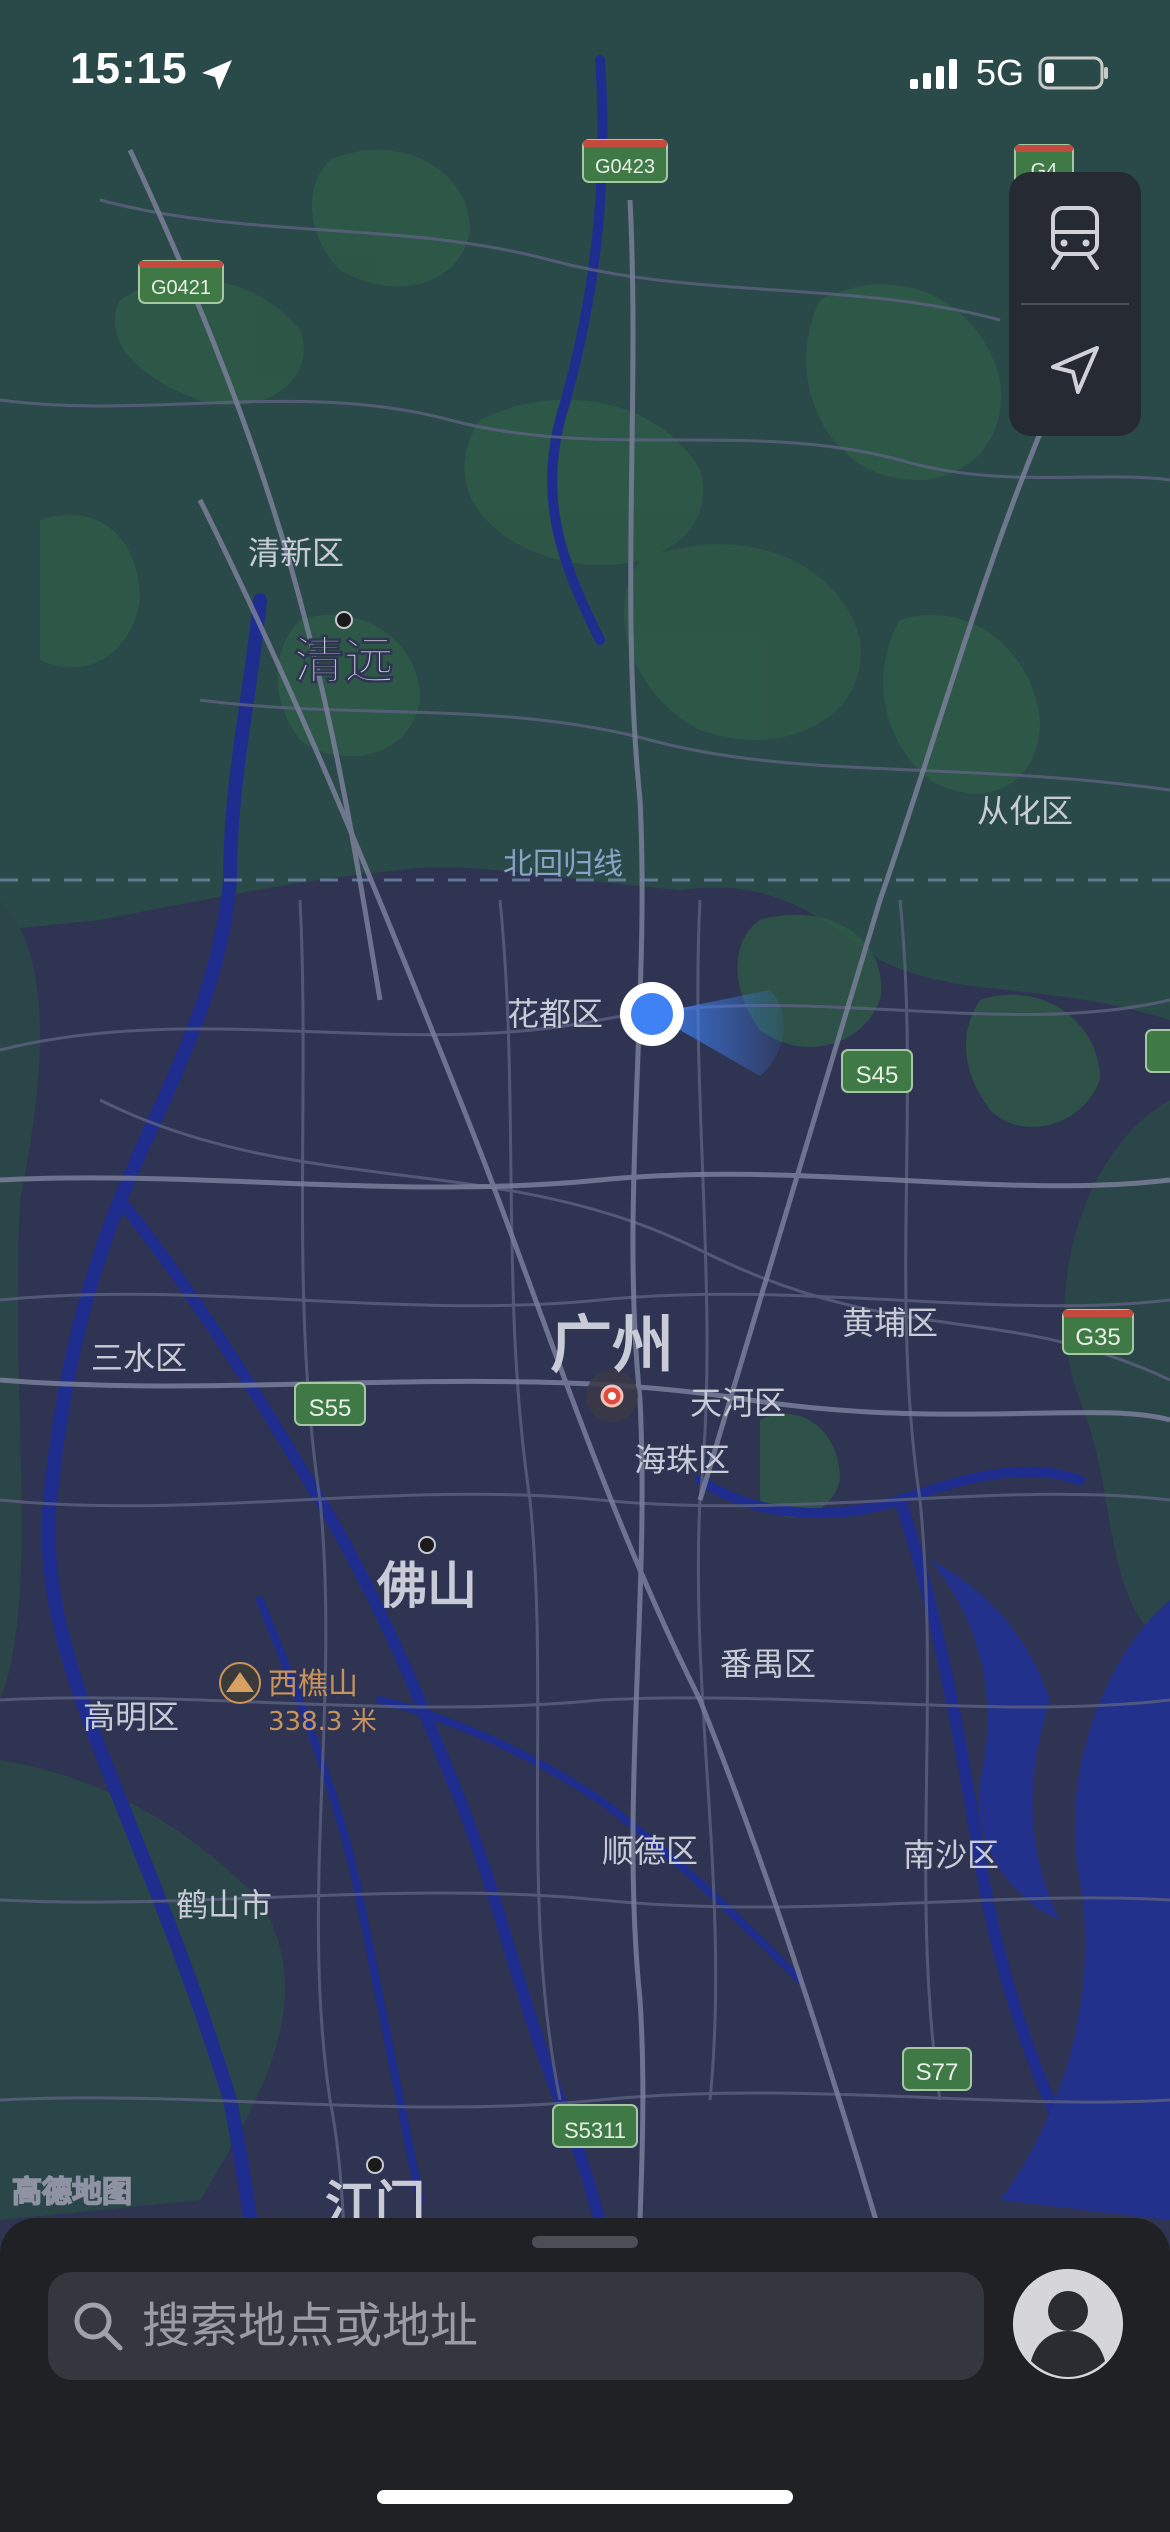 The image size is (1170, 2532). Describe the element at coordinates (738, 1403) in the screenshot. I see `district-label: 天河区` at that location.